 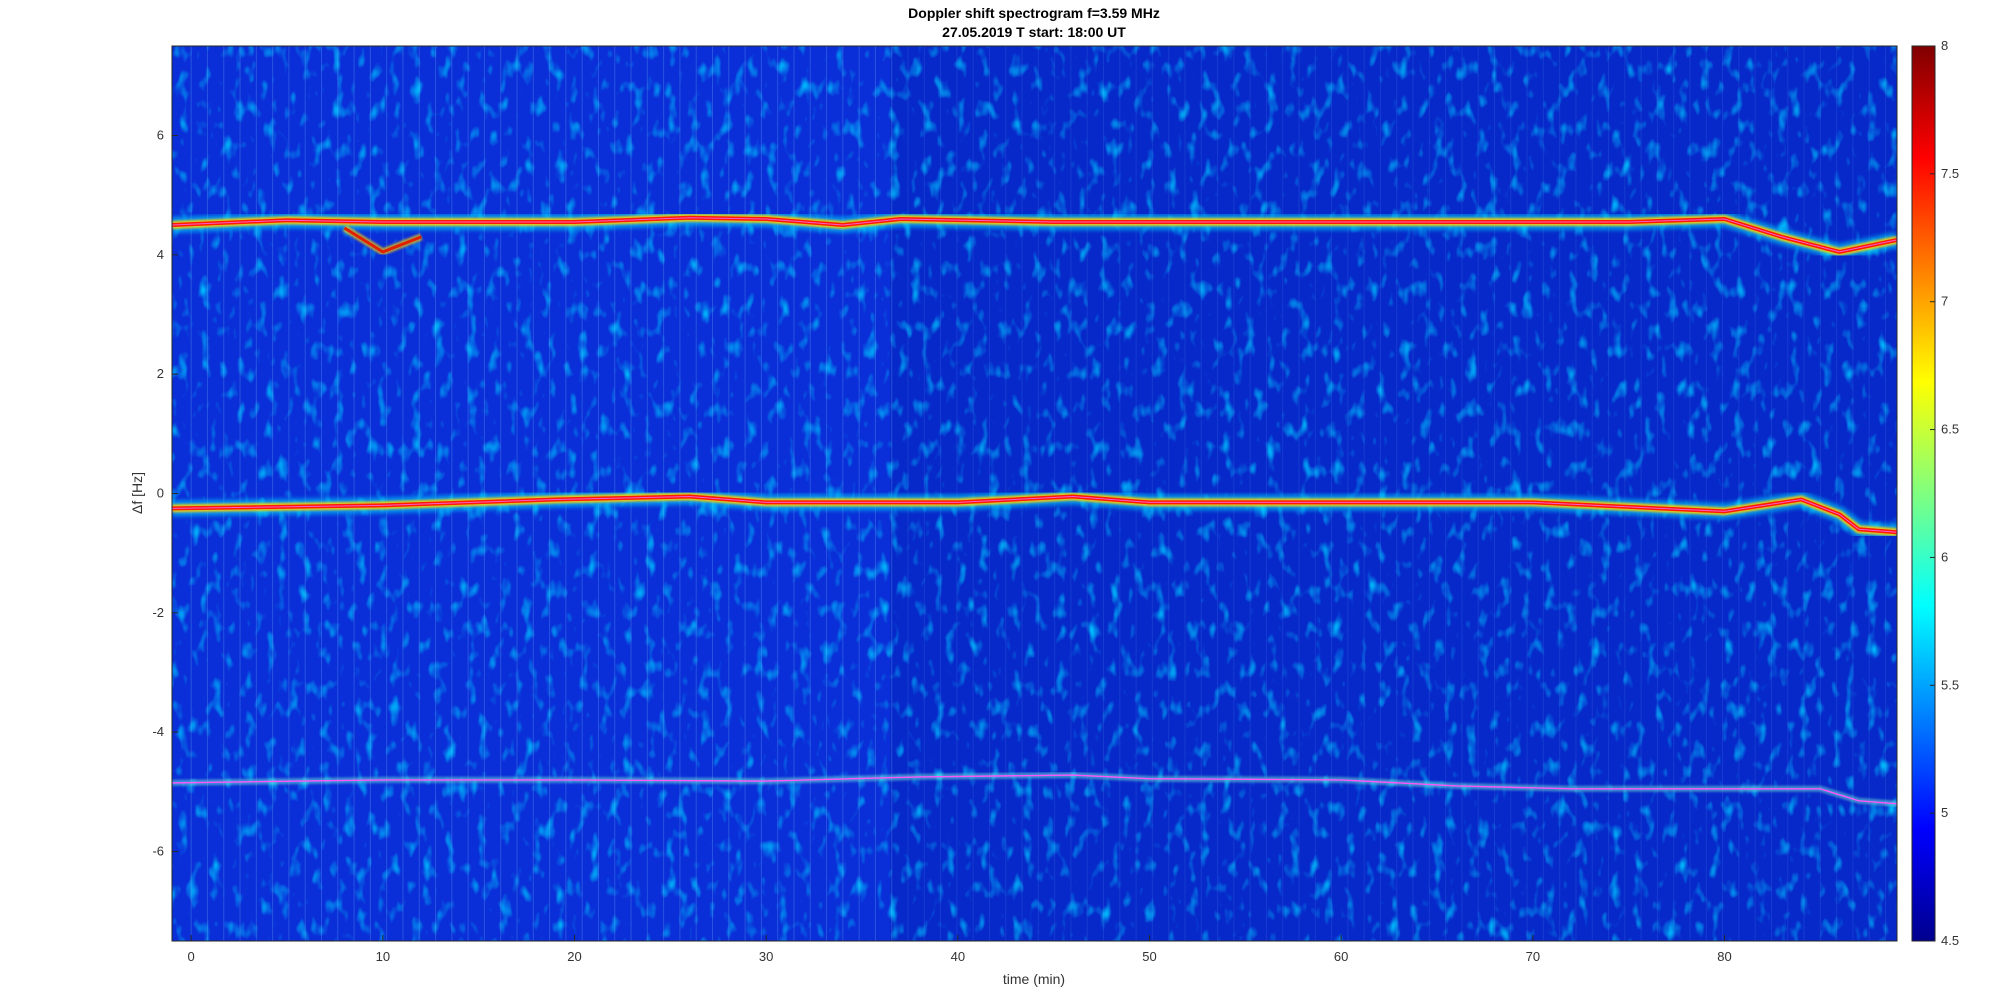 I want to click on y-tick-label: -6, so click(x=158, y=851).